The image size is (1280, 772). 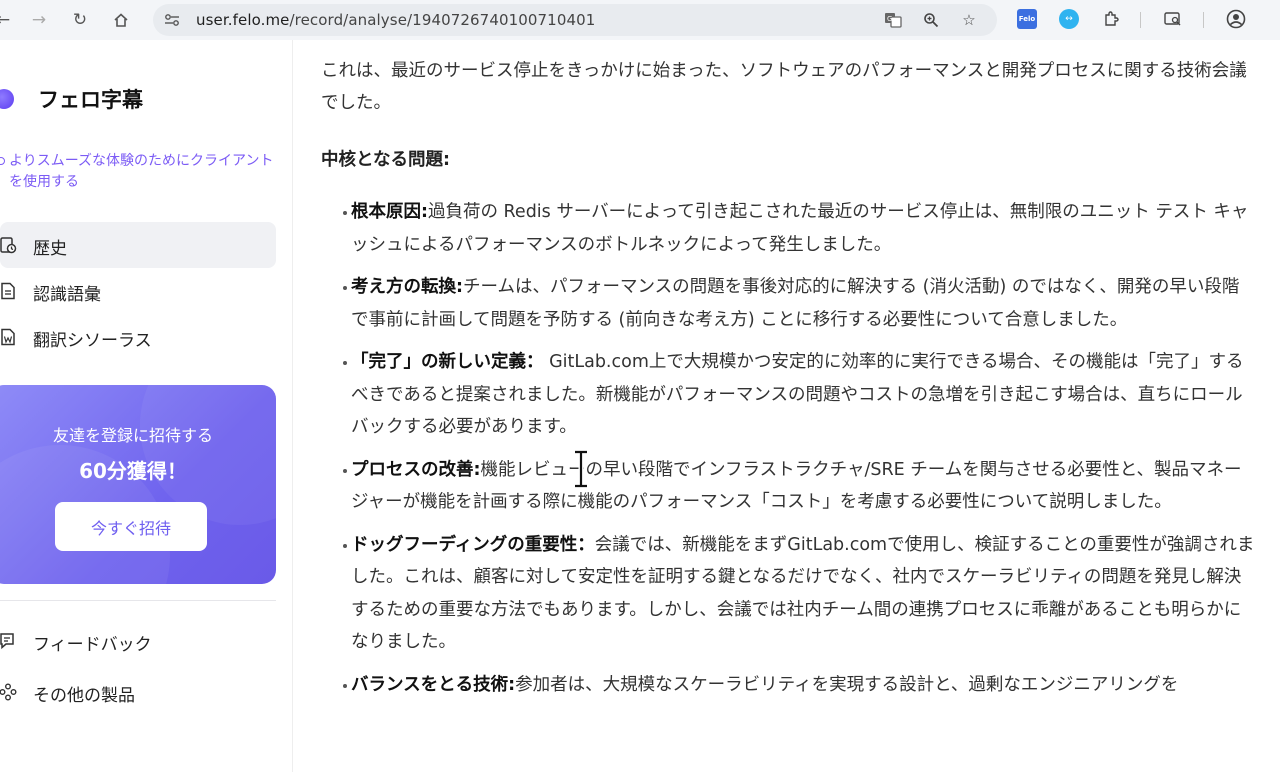 What do you see at coordinates (893, 20) in the screenshot?
I see `translate-icon: G` at bounding box center [893, 20].